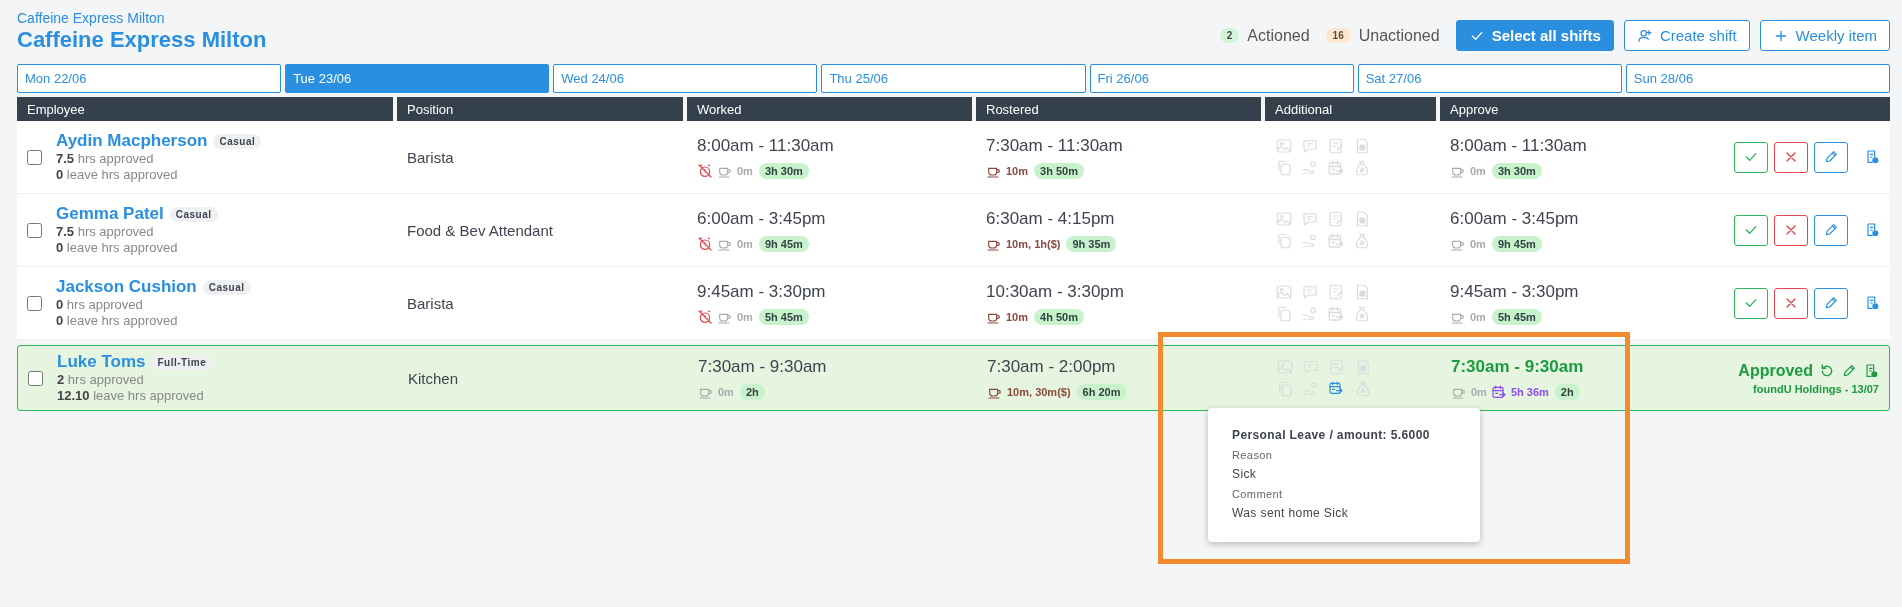 The width and height of the screenshot is (1902, 607). What do you see at coordinates (783, 170) in the screenshot?
I see `hours-pill: 3h 30m` at bounding box center [783, 170].